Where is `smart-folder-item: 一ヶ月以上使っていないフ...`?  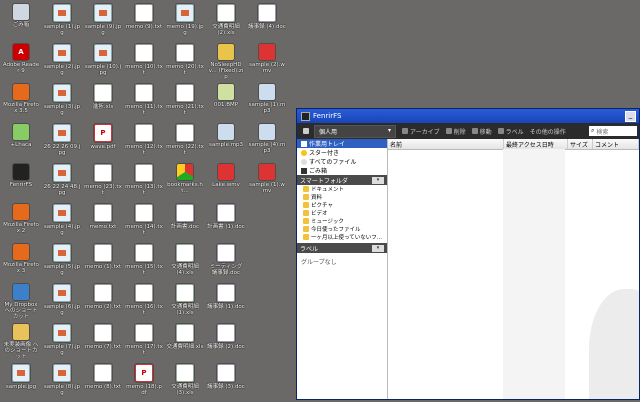
smart-folder-item: 一ヶ月以上使っていないフ... is located at coordinates (342, 237).